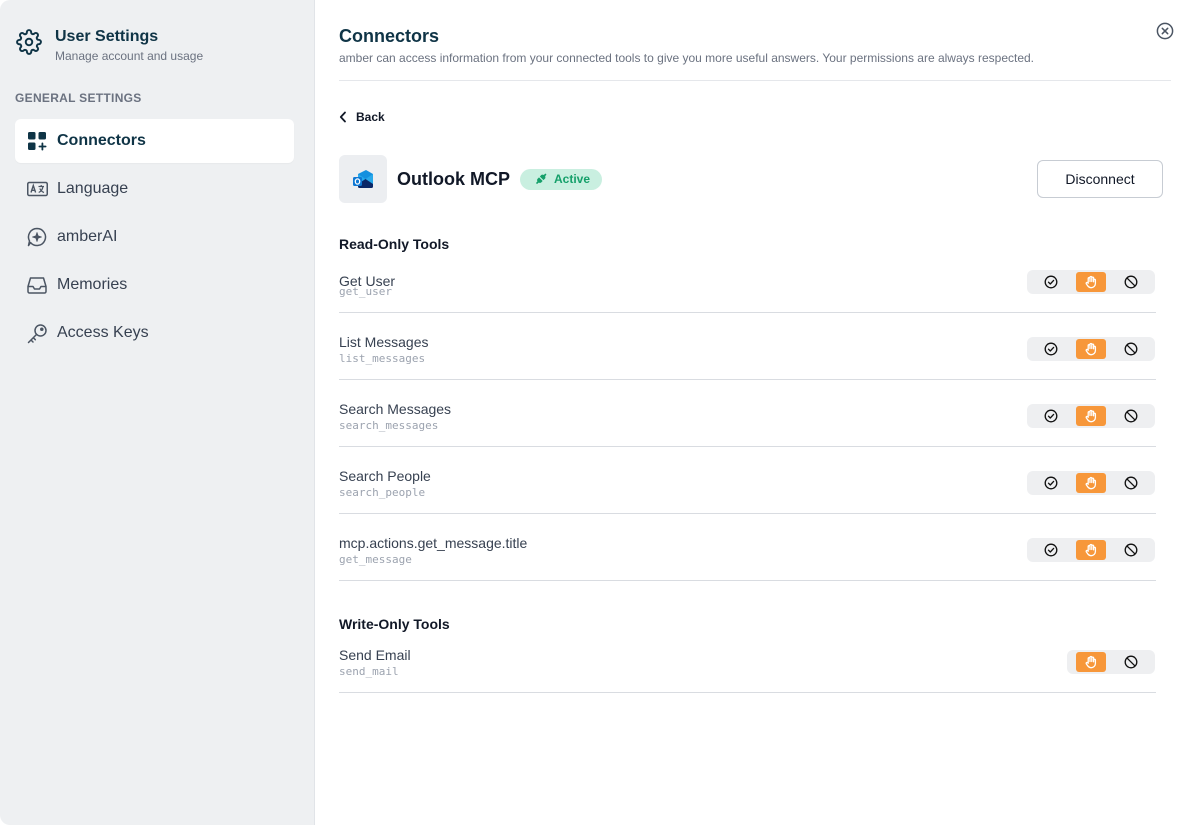  What do you see at coordinates (755, 179) in the screenshot?
I see `connector-header: Outlook MCP Active Disconnect` at bounding box center [755, 179].